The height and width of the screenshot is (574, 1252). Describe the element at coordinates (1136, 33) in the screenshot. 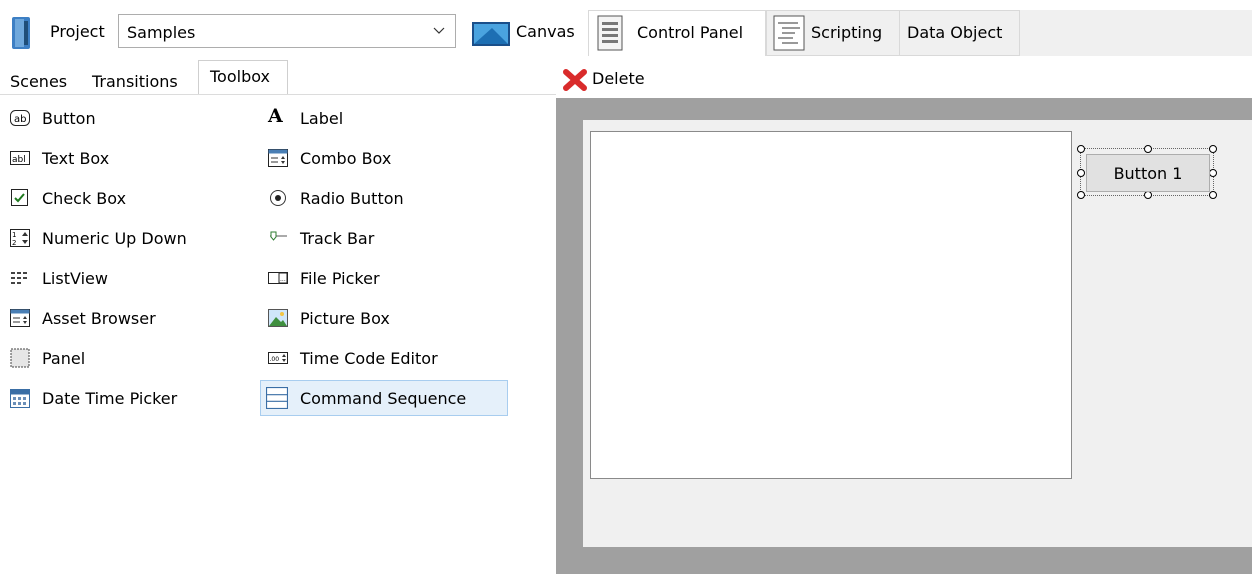

I see `tab-strip-filler` at that location.